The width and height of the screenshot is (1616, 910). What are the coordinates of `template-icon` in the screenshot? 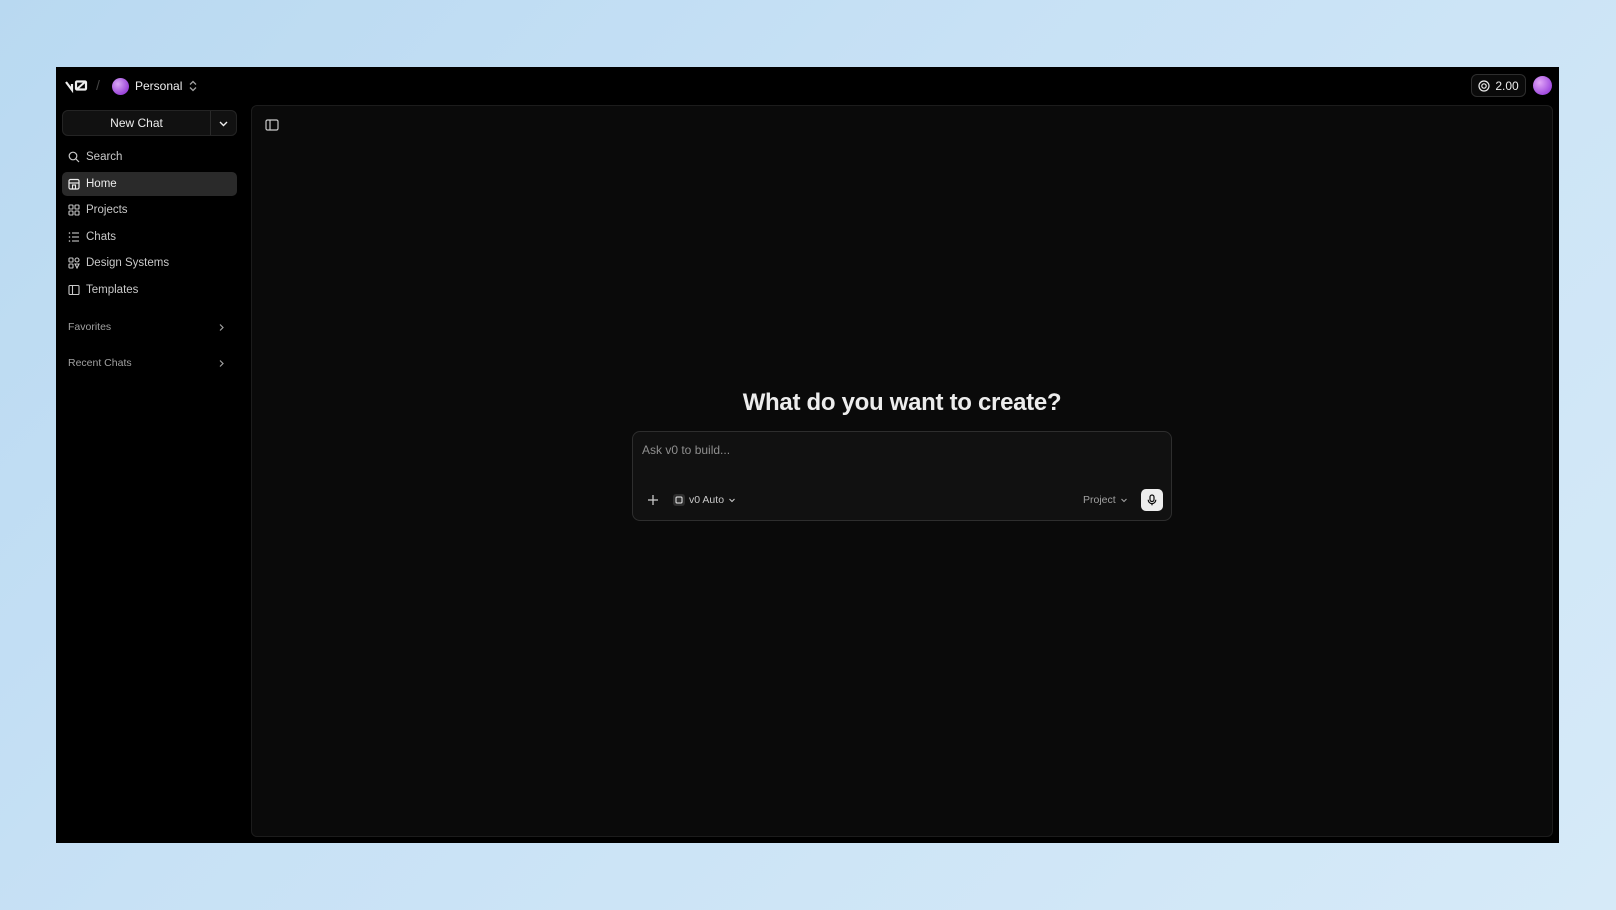 It's located at (74, 290).